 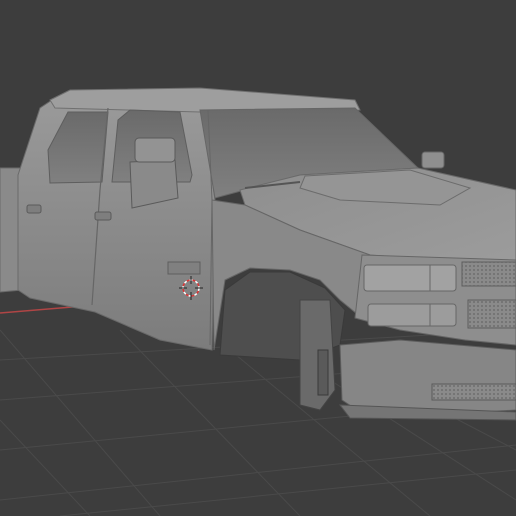 What do you see at coordinates (34, 209) in the screenshot?
I see `rear-door-handle` at bounding box center [34, 209].